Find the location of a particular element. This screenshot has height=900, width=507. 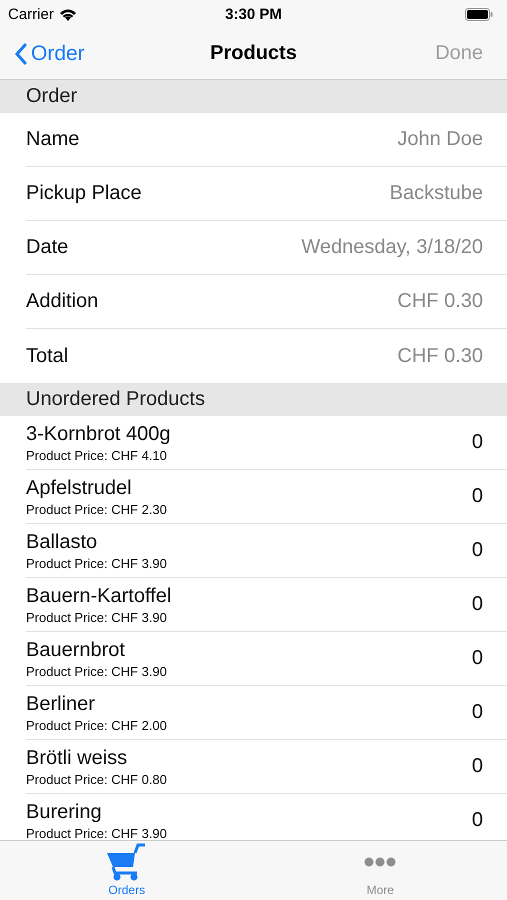

product-name: Burering is located at coordinates (64, 812).